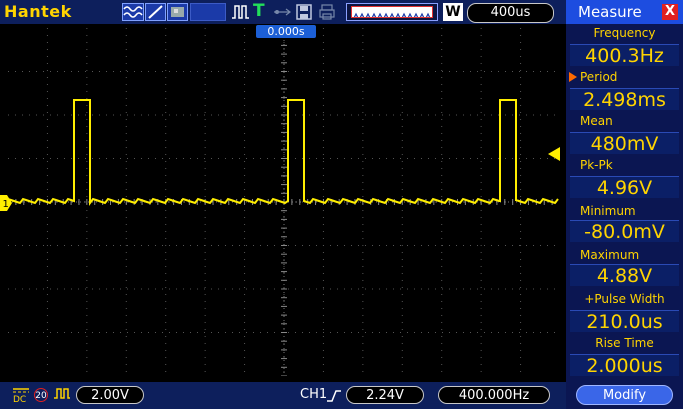 The image size is (683, 409). Describe the element at coordinates (133, 12) in the screenshot. I see `acquire-mode-icon` at that location.